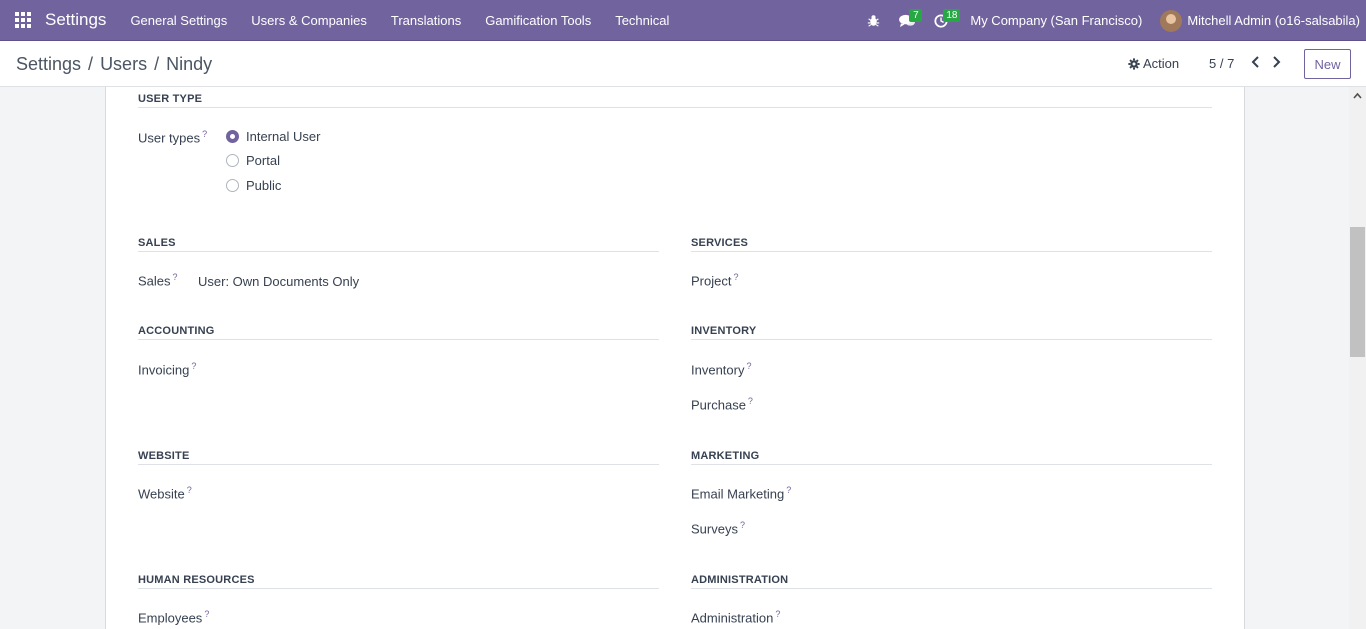  What do you see at coordinates (721, 369) in the screenshot?
I see `field-label-inventory: Inventory?` at bounding box center [721, 369].